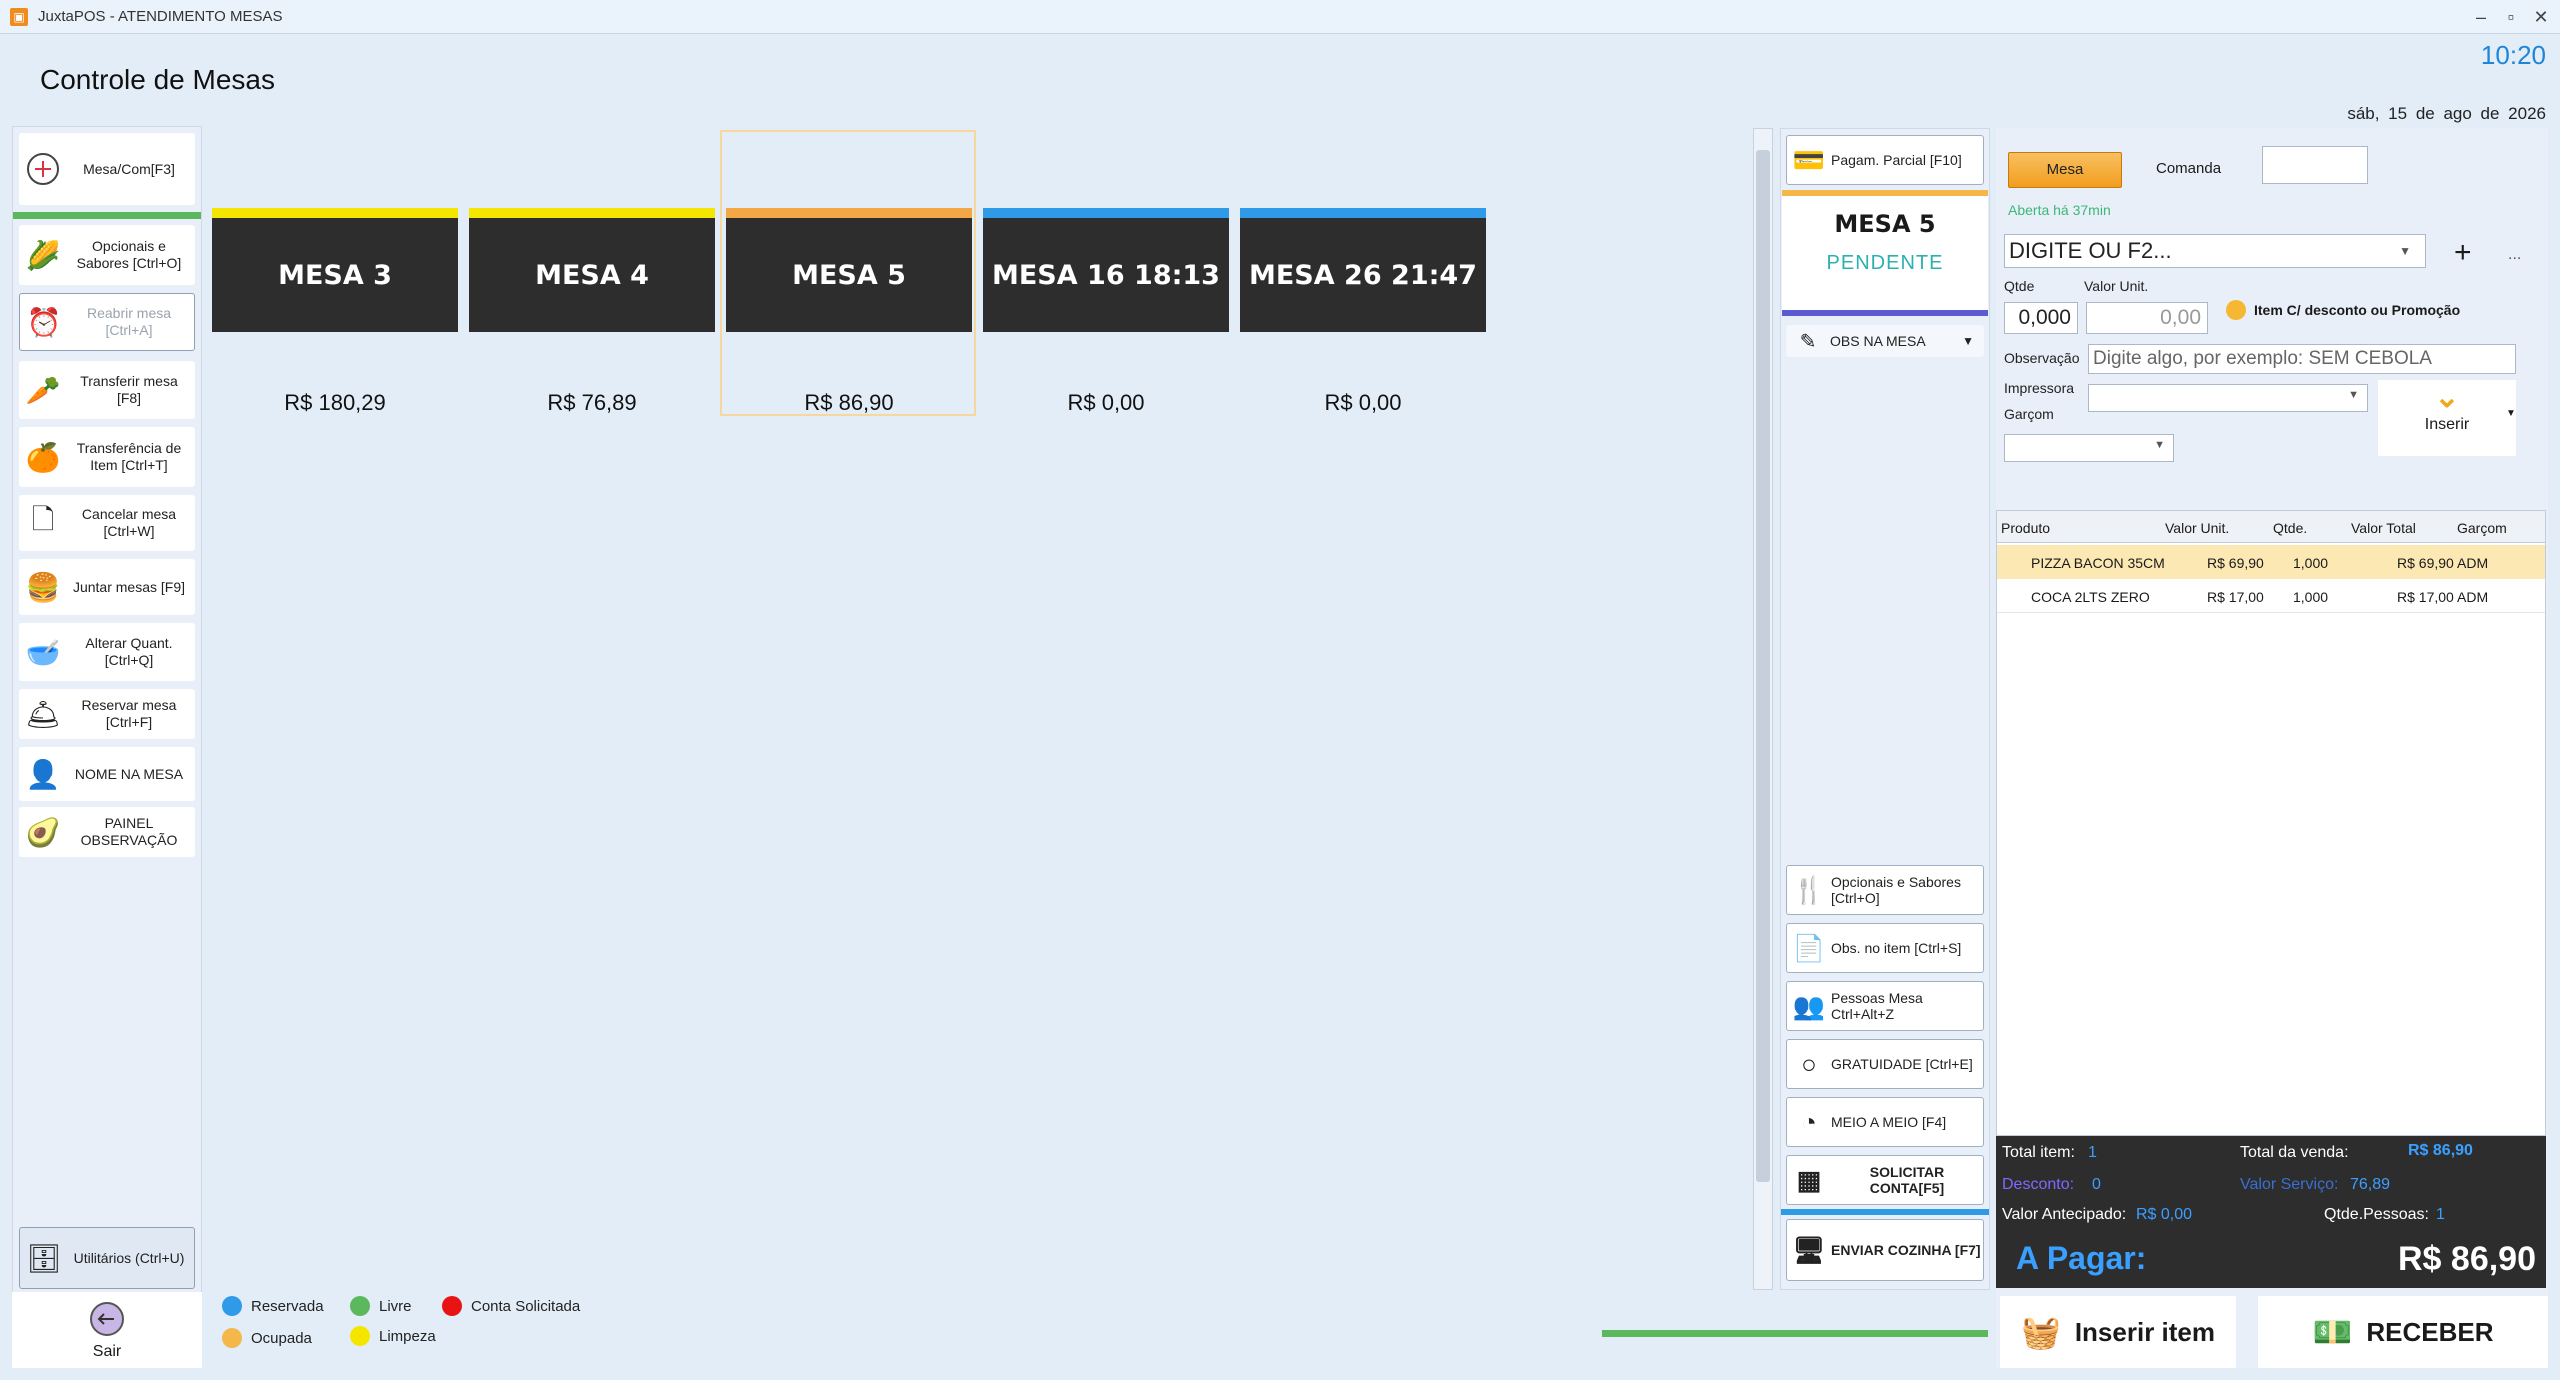 This screenshot has width=2560, height=1380. Describe the element at coordinates (129, 321) in the screenshot. I see `reopen-table-label: Reabrir mesa [Ctrl+A]` at that location.